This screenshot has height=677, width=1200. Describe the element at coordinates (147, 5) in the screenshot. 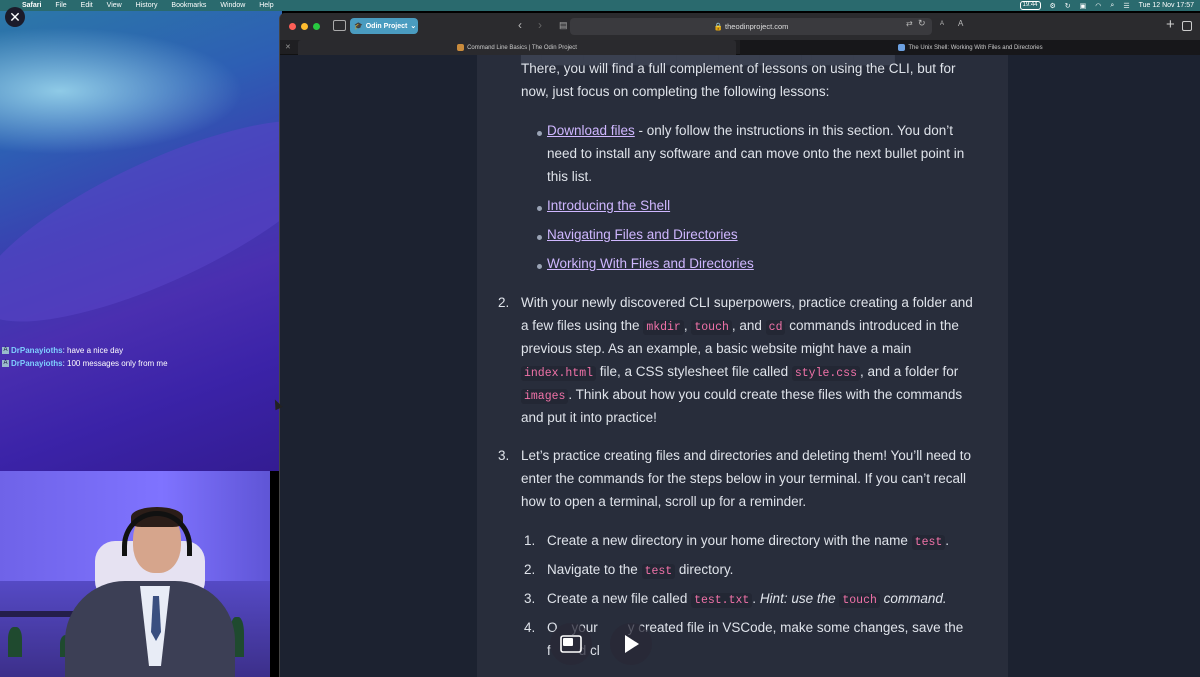

I see `menu-history: History` at that location.